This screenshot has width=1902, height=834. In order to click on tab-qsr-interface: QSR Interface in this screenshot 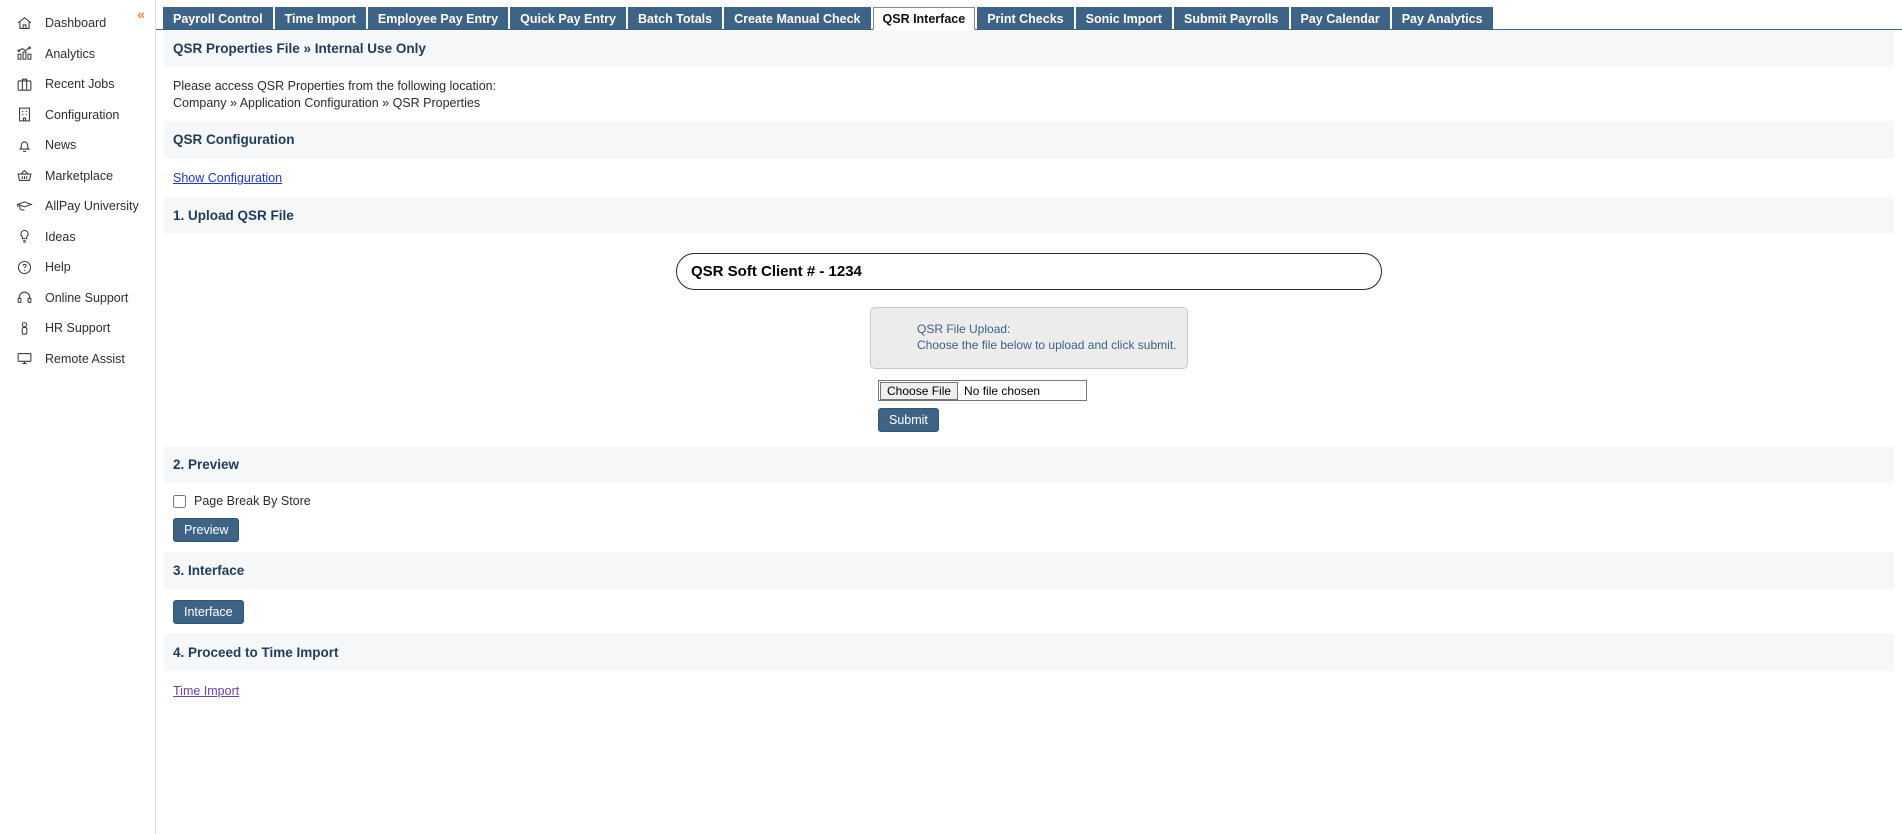, I will do `click(924, 18)`.